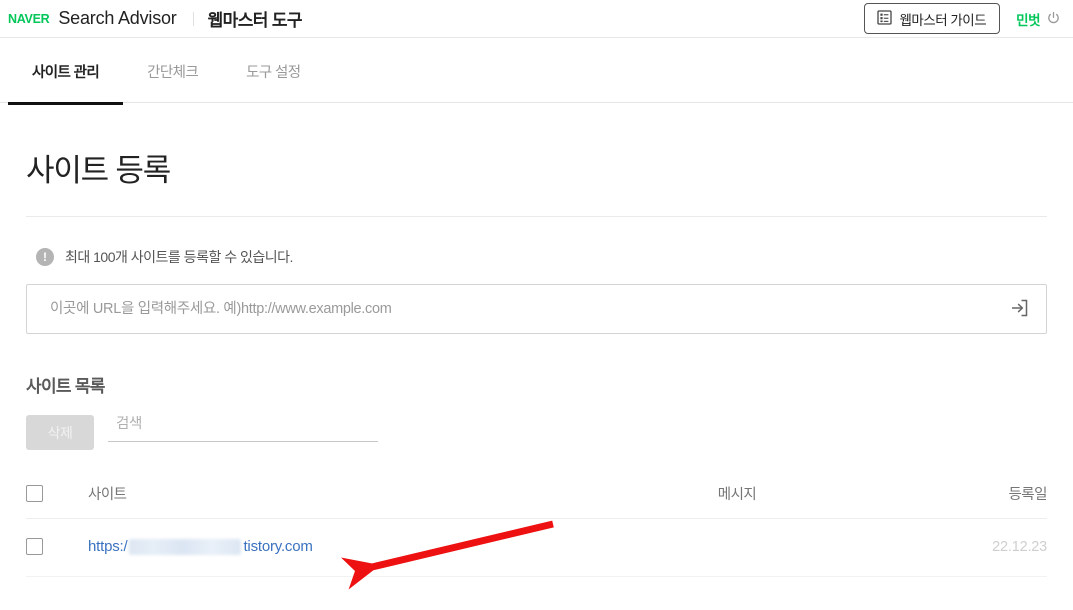 This screenshot has height=610, width=1073. What do you see at coordinates (34, 547) in the screenshot?
I see `row-checkbox` at bounding box center [34, 547].